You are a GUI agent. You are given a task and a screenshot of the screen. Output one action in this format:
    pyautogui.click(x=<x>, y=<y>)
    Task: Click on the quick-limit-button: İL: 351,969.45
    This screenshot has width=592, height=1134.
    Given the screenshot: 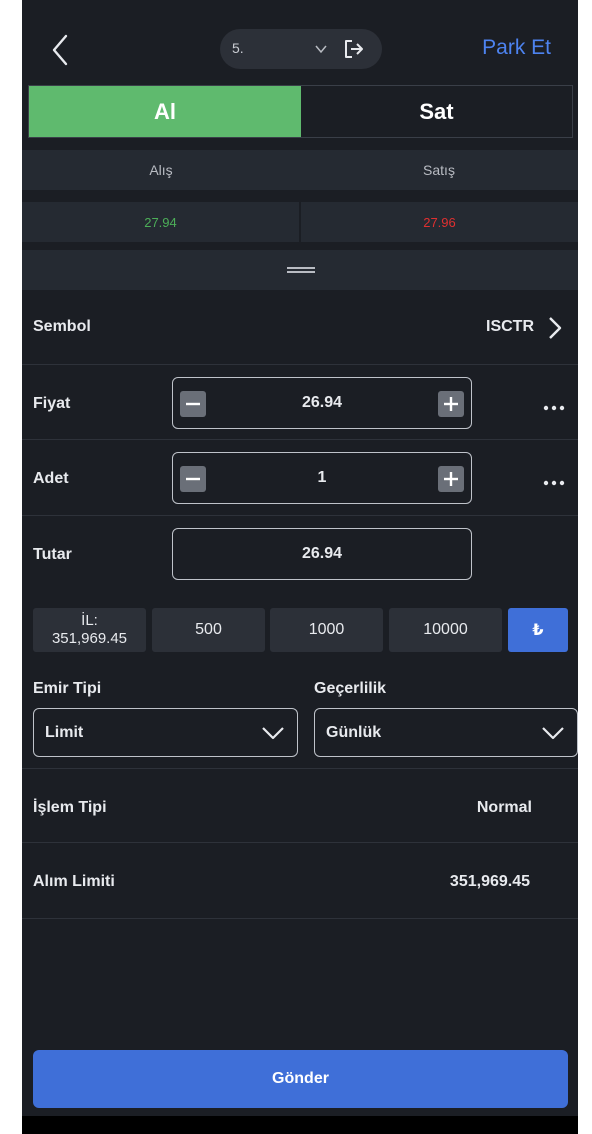 What is the action you would take?
    pyautogui.click(x=89, y=630)
    